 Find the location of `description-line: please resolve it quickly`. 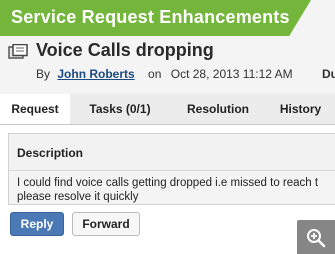

description-line: please resolve it quickly is located at coordinates (78, 197).